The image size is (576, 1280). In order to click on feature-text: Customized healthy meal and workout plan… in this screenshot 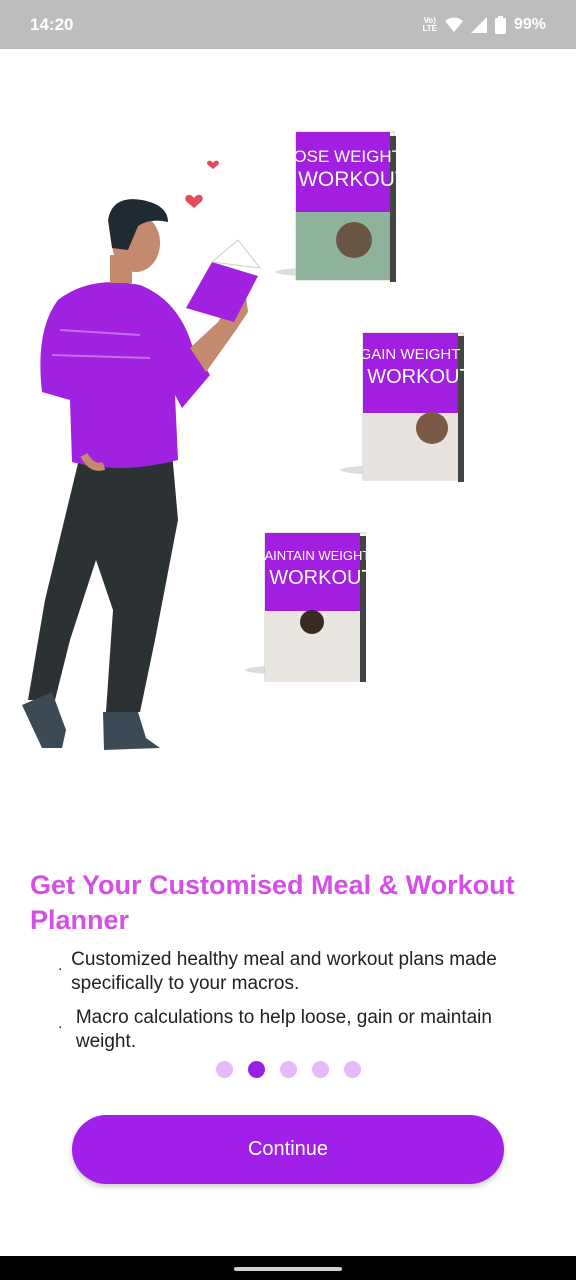, I will do `click(284, 971)`.